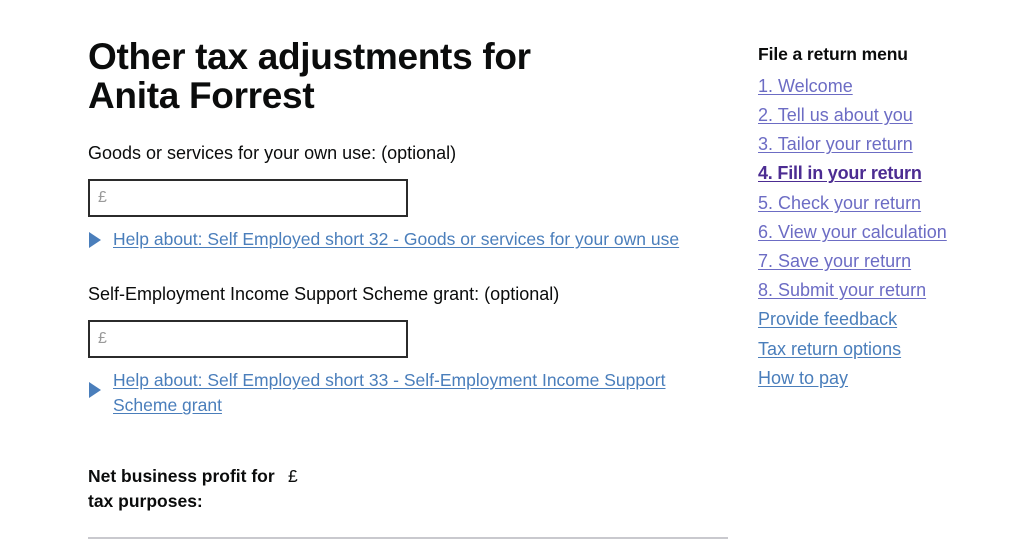  I want to click on net-business-profit-row: Net business profit for tax purposes: £, so click(410, 489).